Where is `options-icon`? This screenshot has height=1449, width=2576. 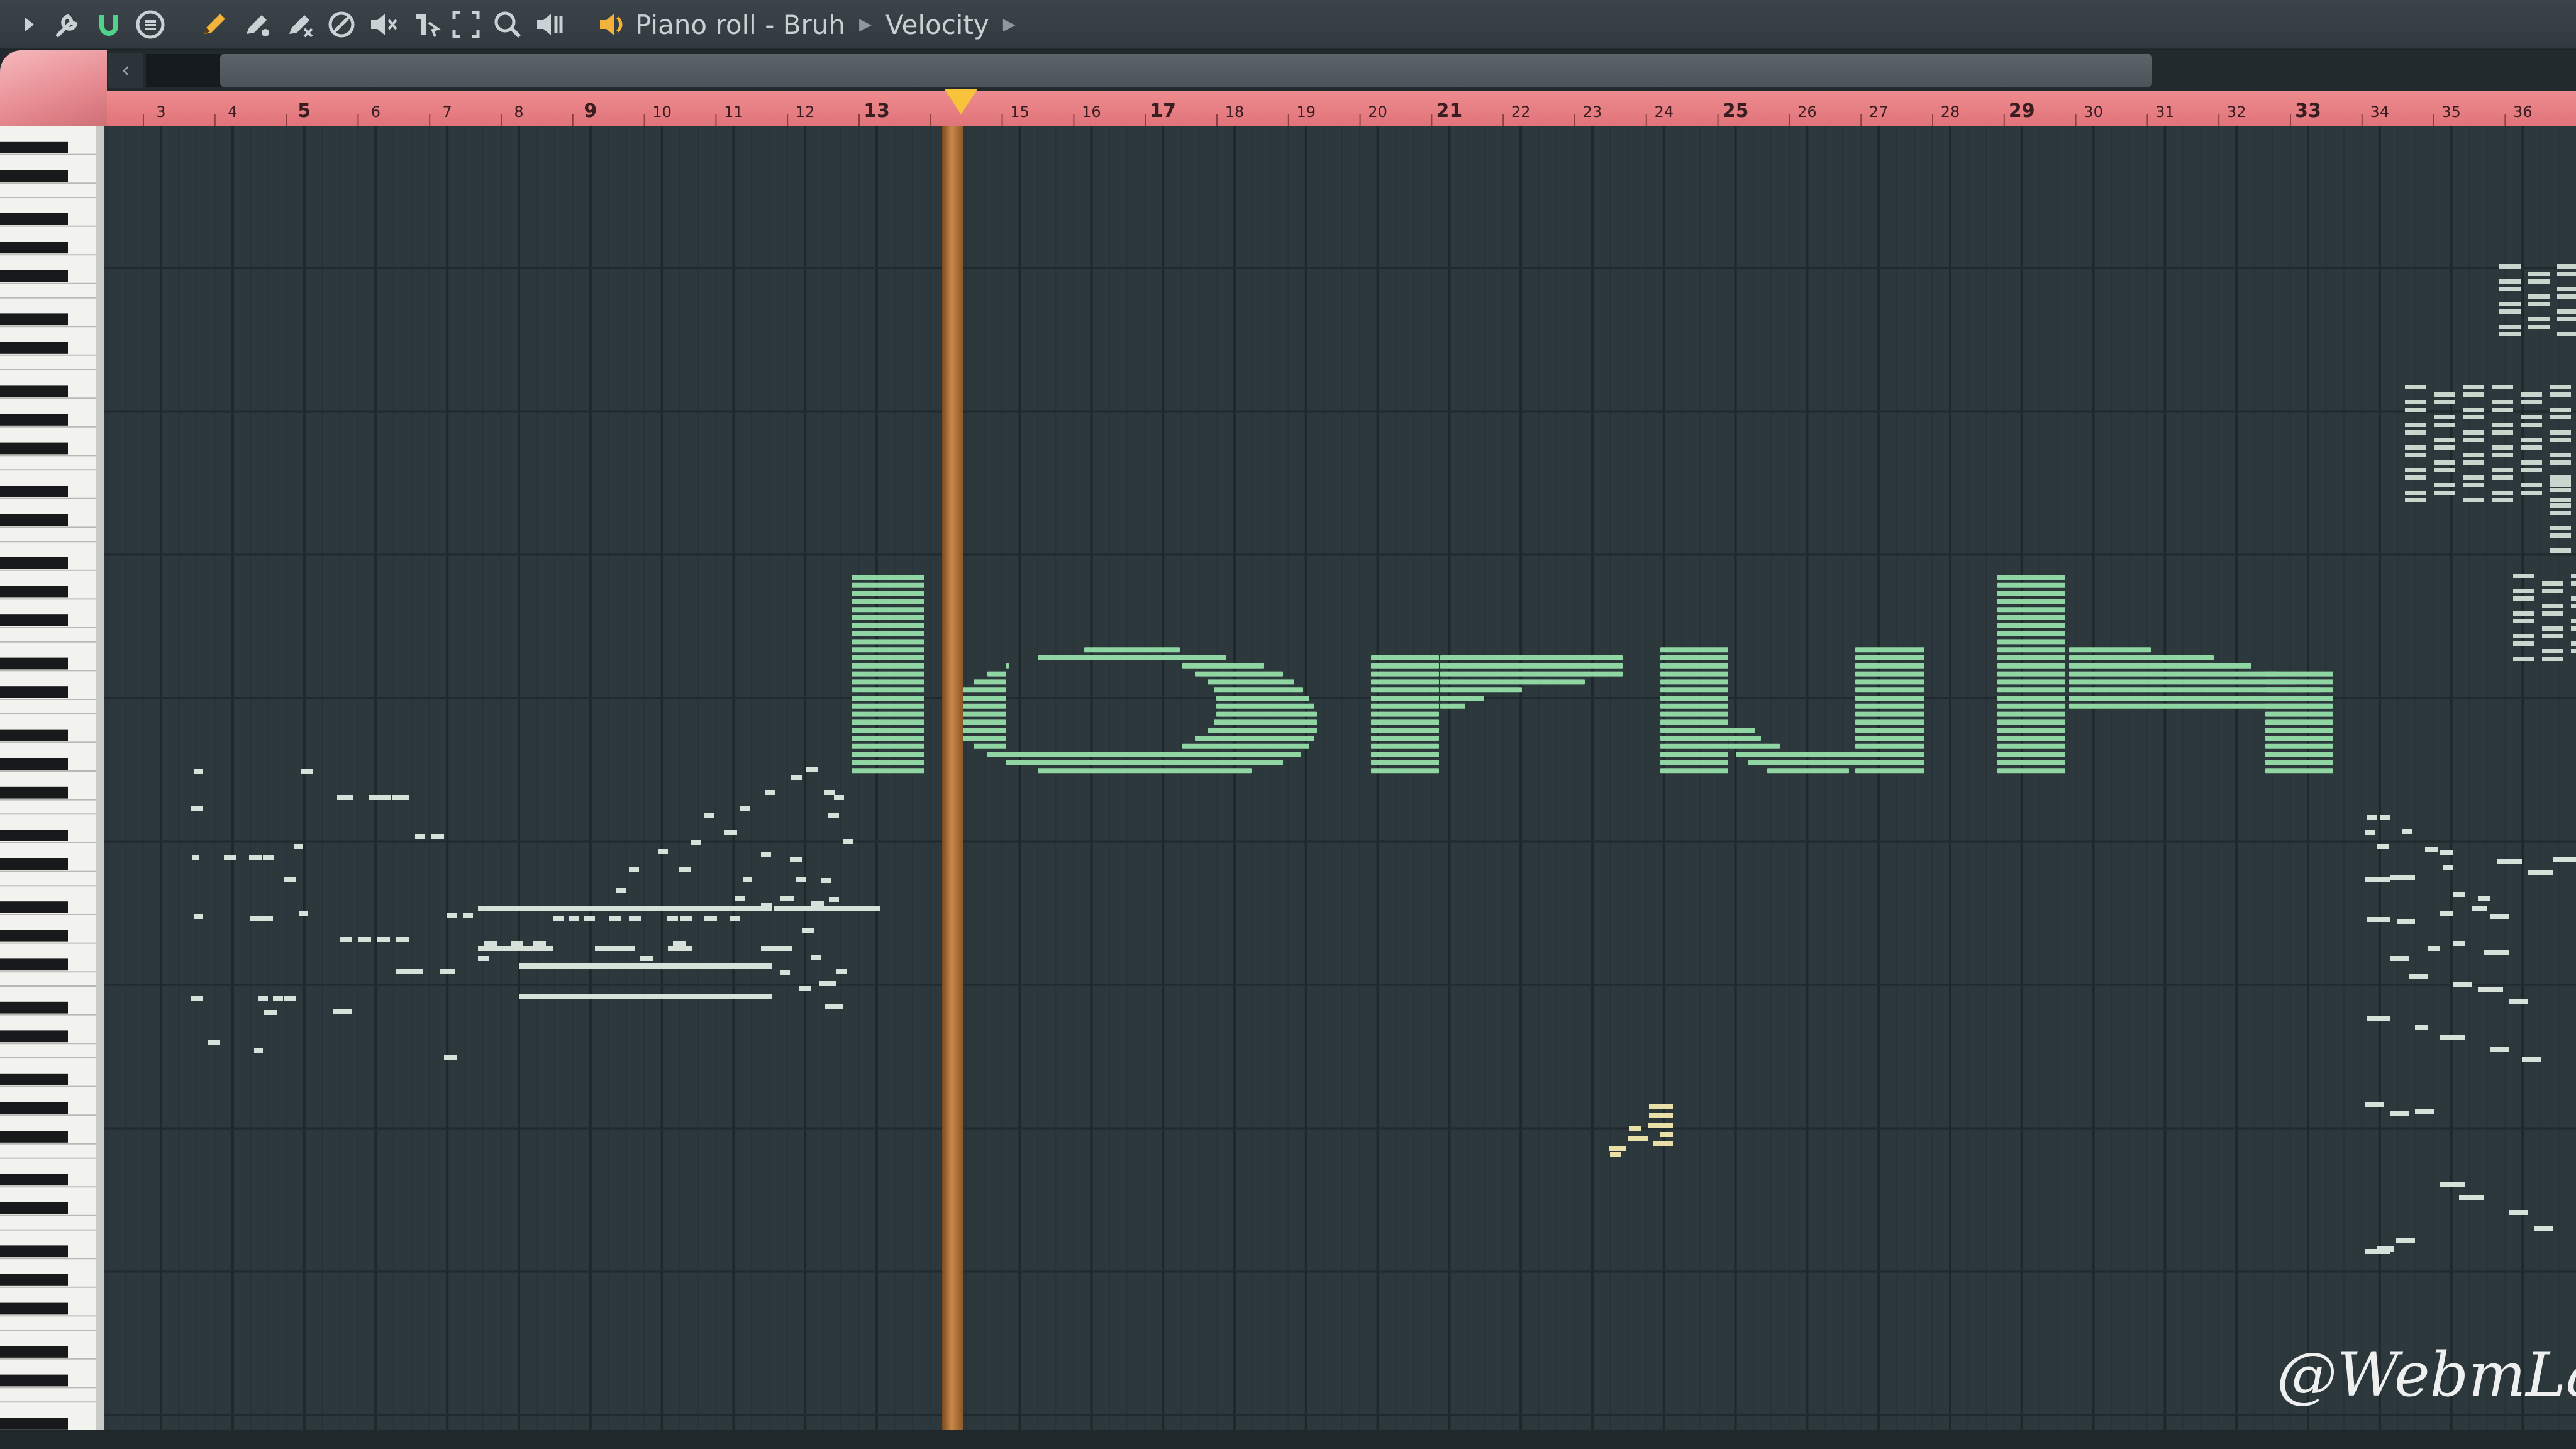
options-icon is located at coordinates (150, 24).